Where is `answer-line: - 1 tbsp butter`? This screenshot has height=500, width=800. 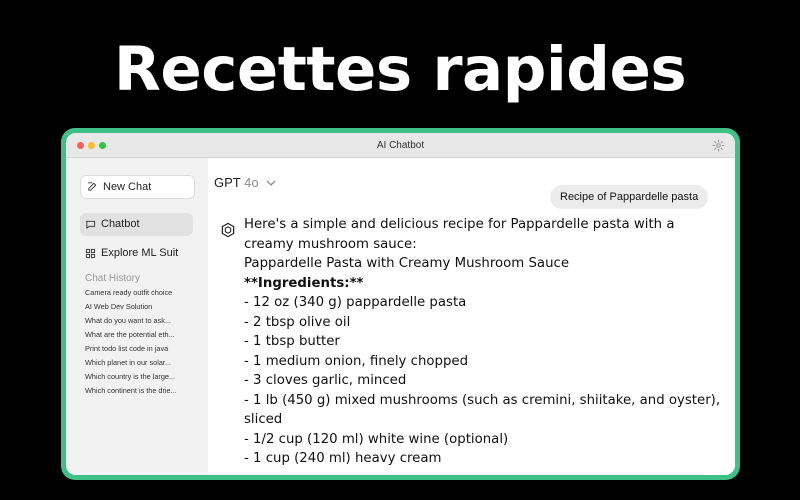
answer-line: - 1 tbsp butter is located at coordinates (292, 341).